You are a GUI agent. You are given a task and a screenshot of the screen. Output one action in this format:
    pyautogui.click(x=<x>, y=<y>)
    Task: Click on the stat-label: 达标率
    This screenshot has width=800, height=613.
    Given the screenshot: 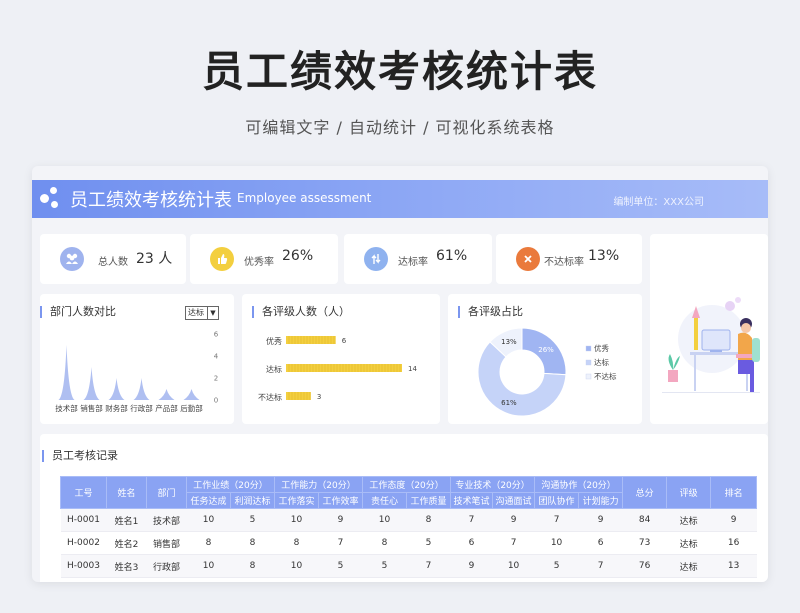 What is the action you would take?
    pyautogui.click(x=413, y=262)
    